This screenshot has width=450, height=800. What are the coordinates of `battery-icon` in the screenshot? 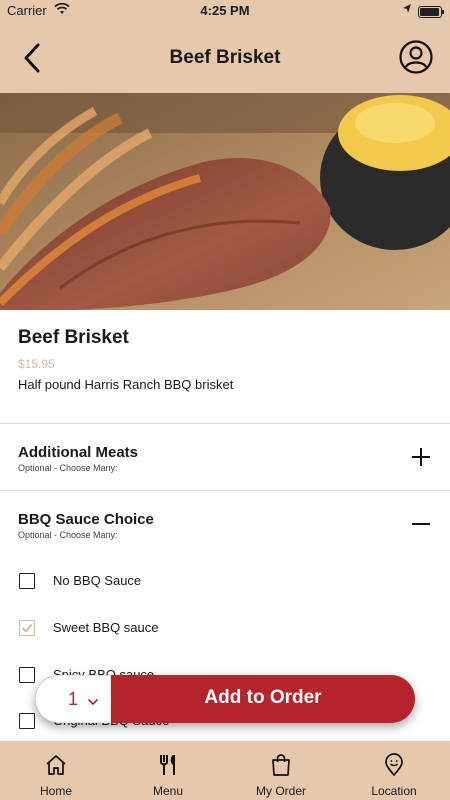 It's located at (431, 12).